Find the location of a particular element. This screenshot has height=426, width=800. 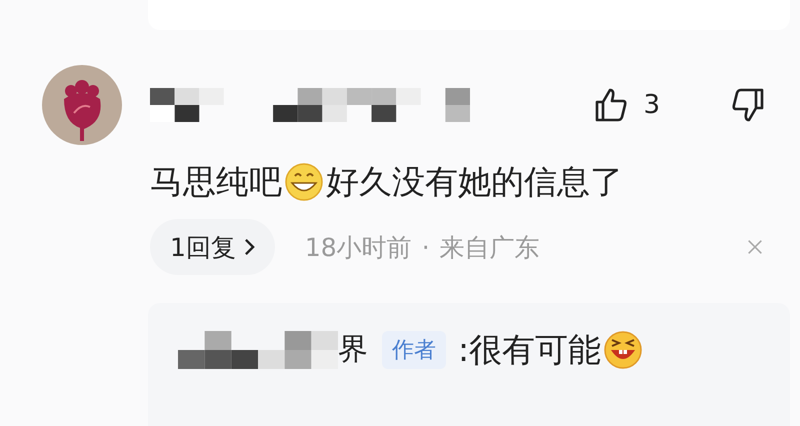

reply-author-name: 界 is located at coordinates (353, 350).